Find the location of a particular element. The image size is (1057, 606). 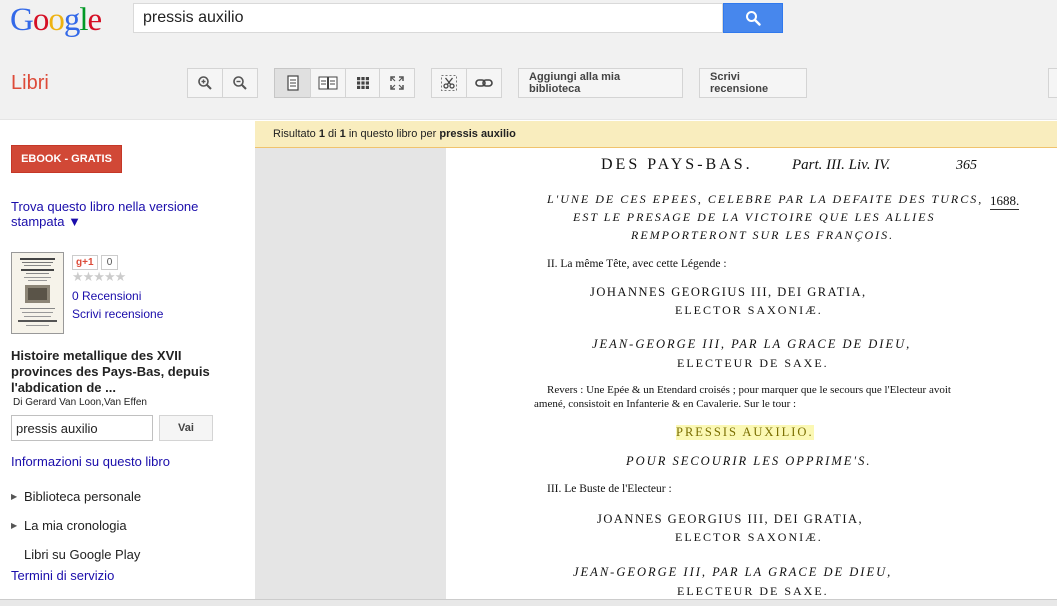

single-page-icon is located at coordinates (292, 83).